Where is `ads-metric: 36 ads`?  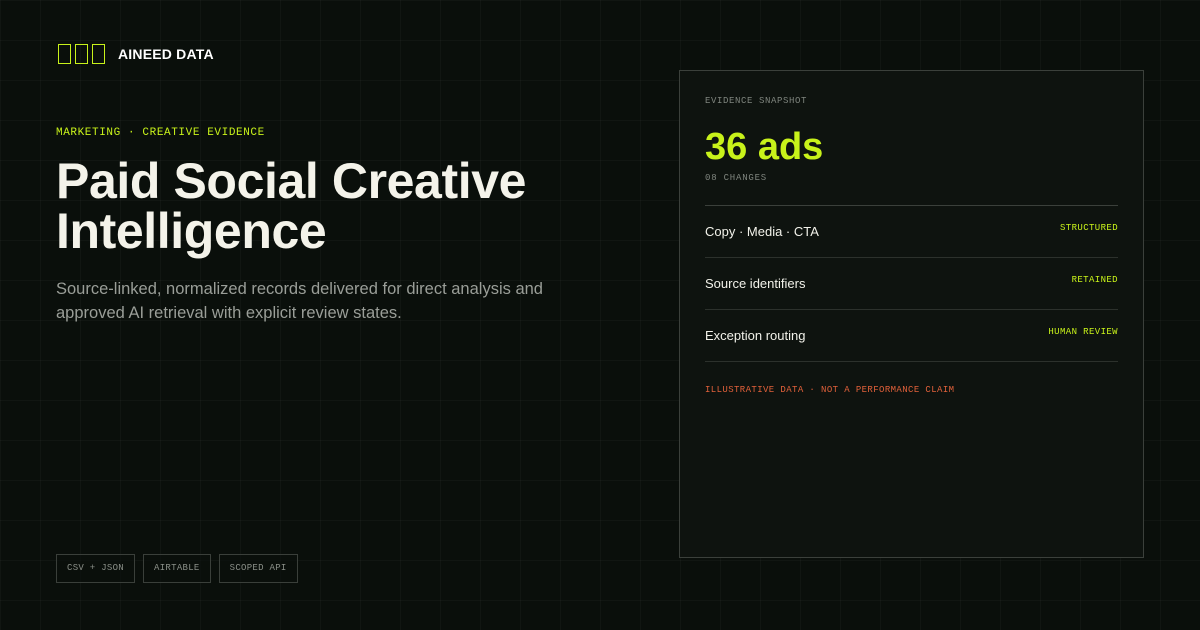
ads-metric: 36 ads is located at coordinates (764, 147).